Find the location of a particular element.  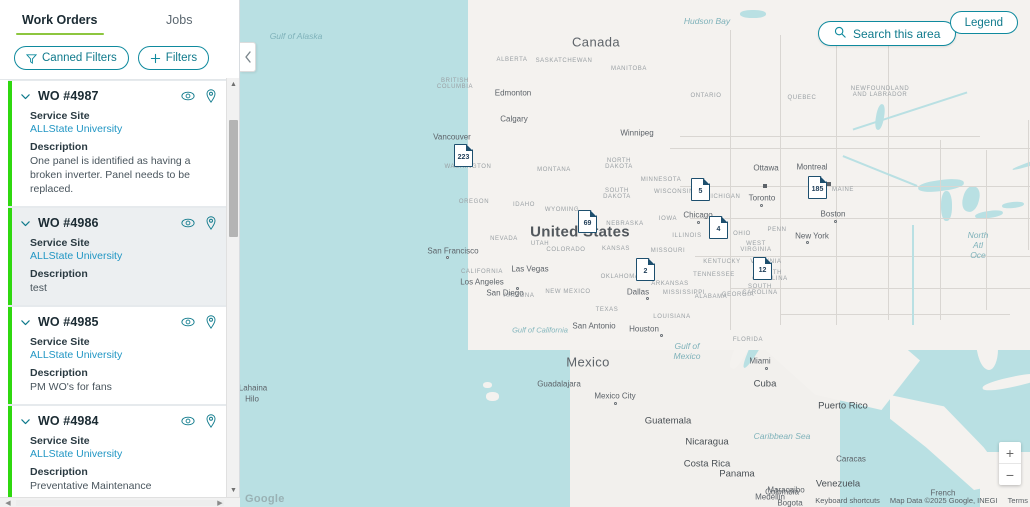

map-cluster-marker: 185 is located at coordinates (817, 187).